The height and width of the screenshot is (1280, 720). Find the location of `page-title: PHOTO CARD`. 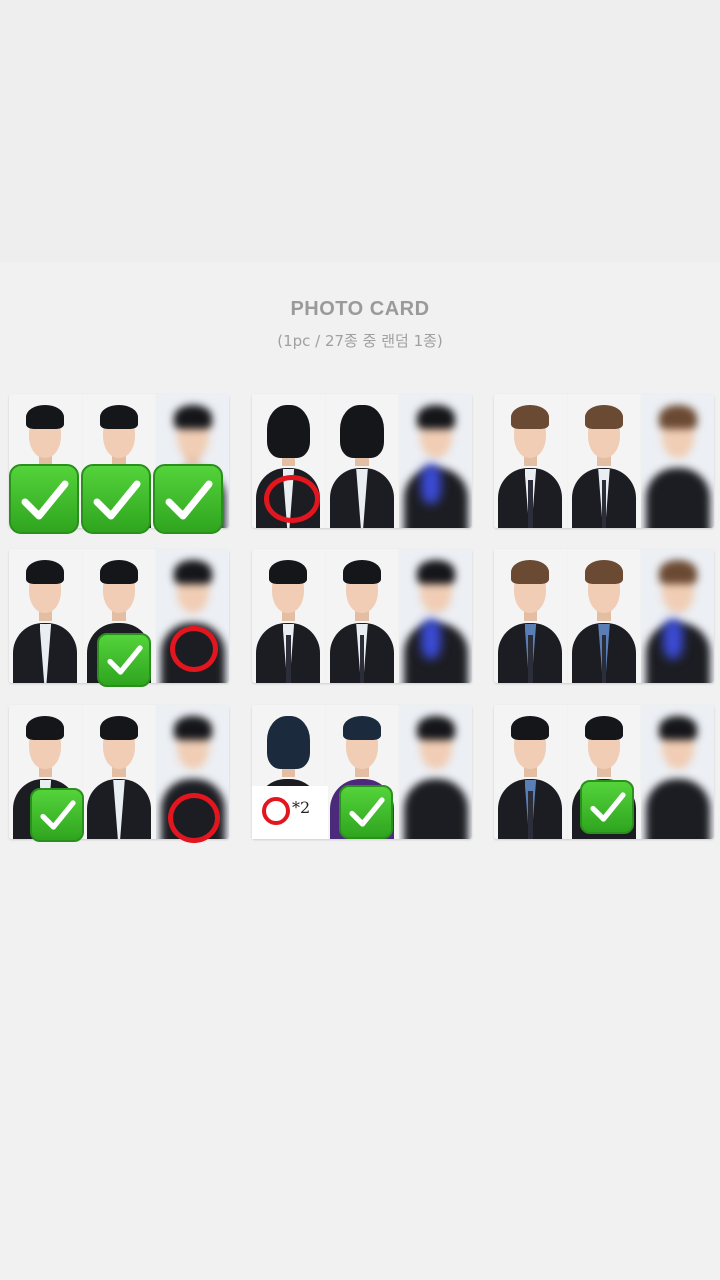

page-title: PHOTO CARD is located at coordinates (360, 309).